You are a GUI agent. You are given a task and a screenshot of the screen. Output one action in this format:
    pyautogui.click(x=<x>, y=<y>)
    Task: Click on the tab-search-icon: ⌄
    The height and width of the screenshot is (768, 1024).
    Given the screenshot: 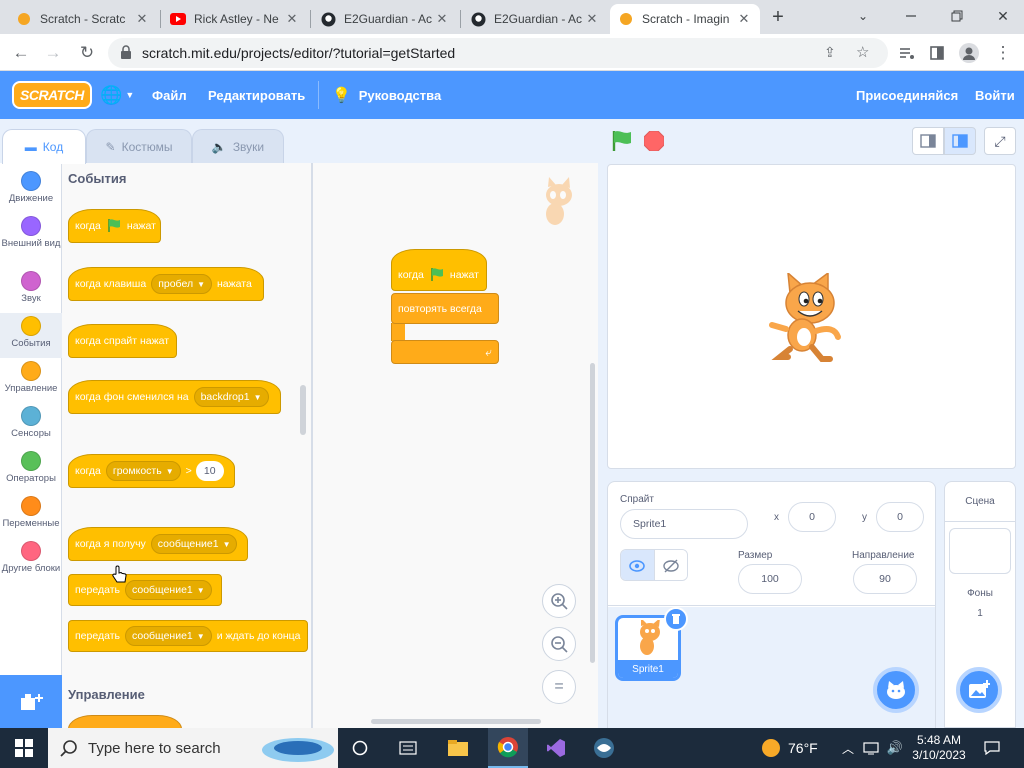 What is the action you would take?
    pyautogui.click(x=863, y=16)
    